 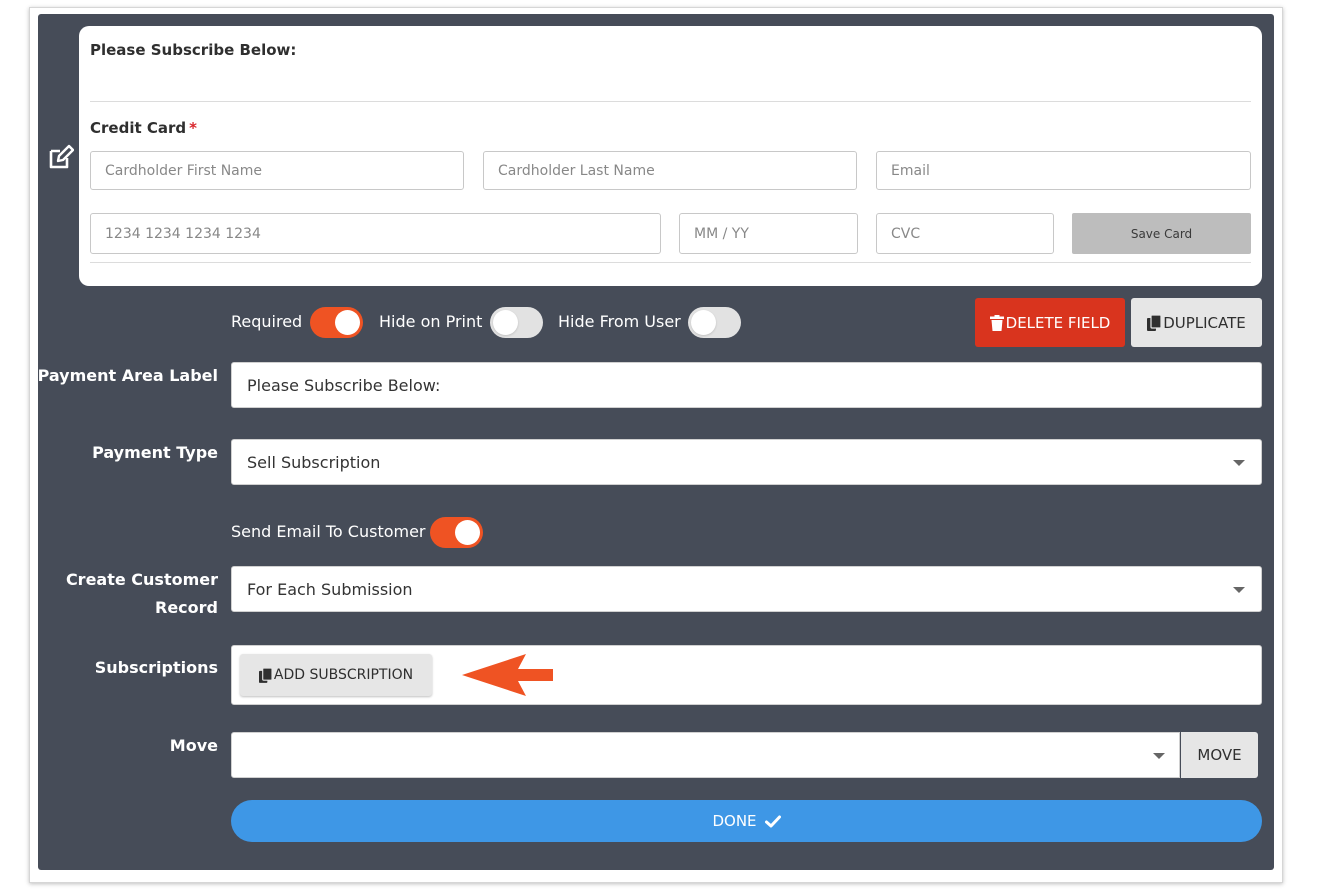 What do you see at coordinates (127, 375) in the screenshot?
I see `payment-area-label-label: Payment Area Label` at bounding box center [127, 375].